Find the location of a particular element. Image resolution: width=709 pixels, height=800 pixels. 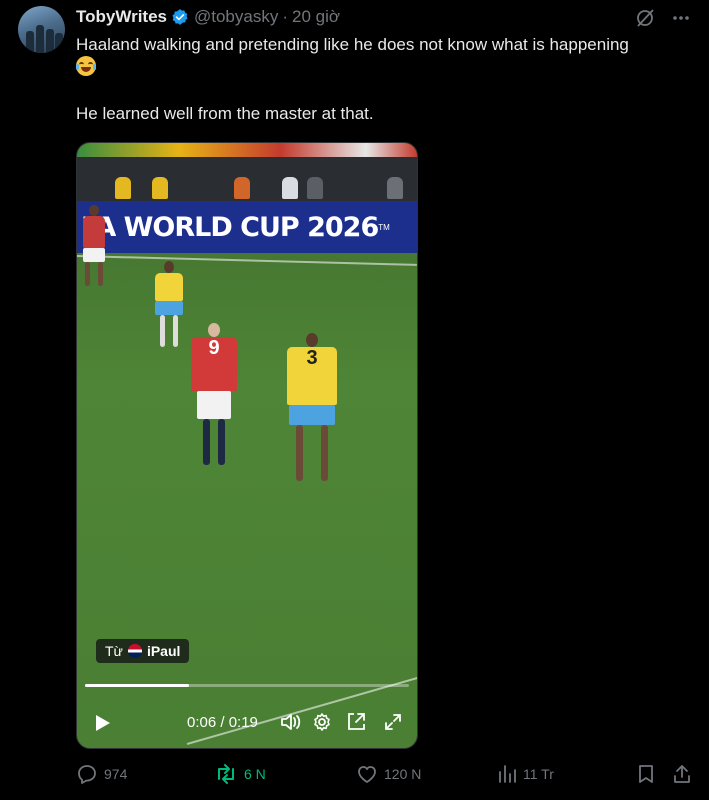

play-icon is located at coordinates (103, 723).